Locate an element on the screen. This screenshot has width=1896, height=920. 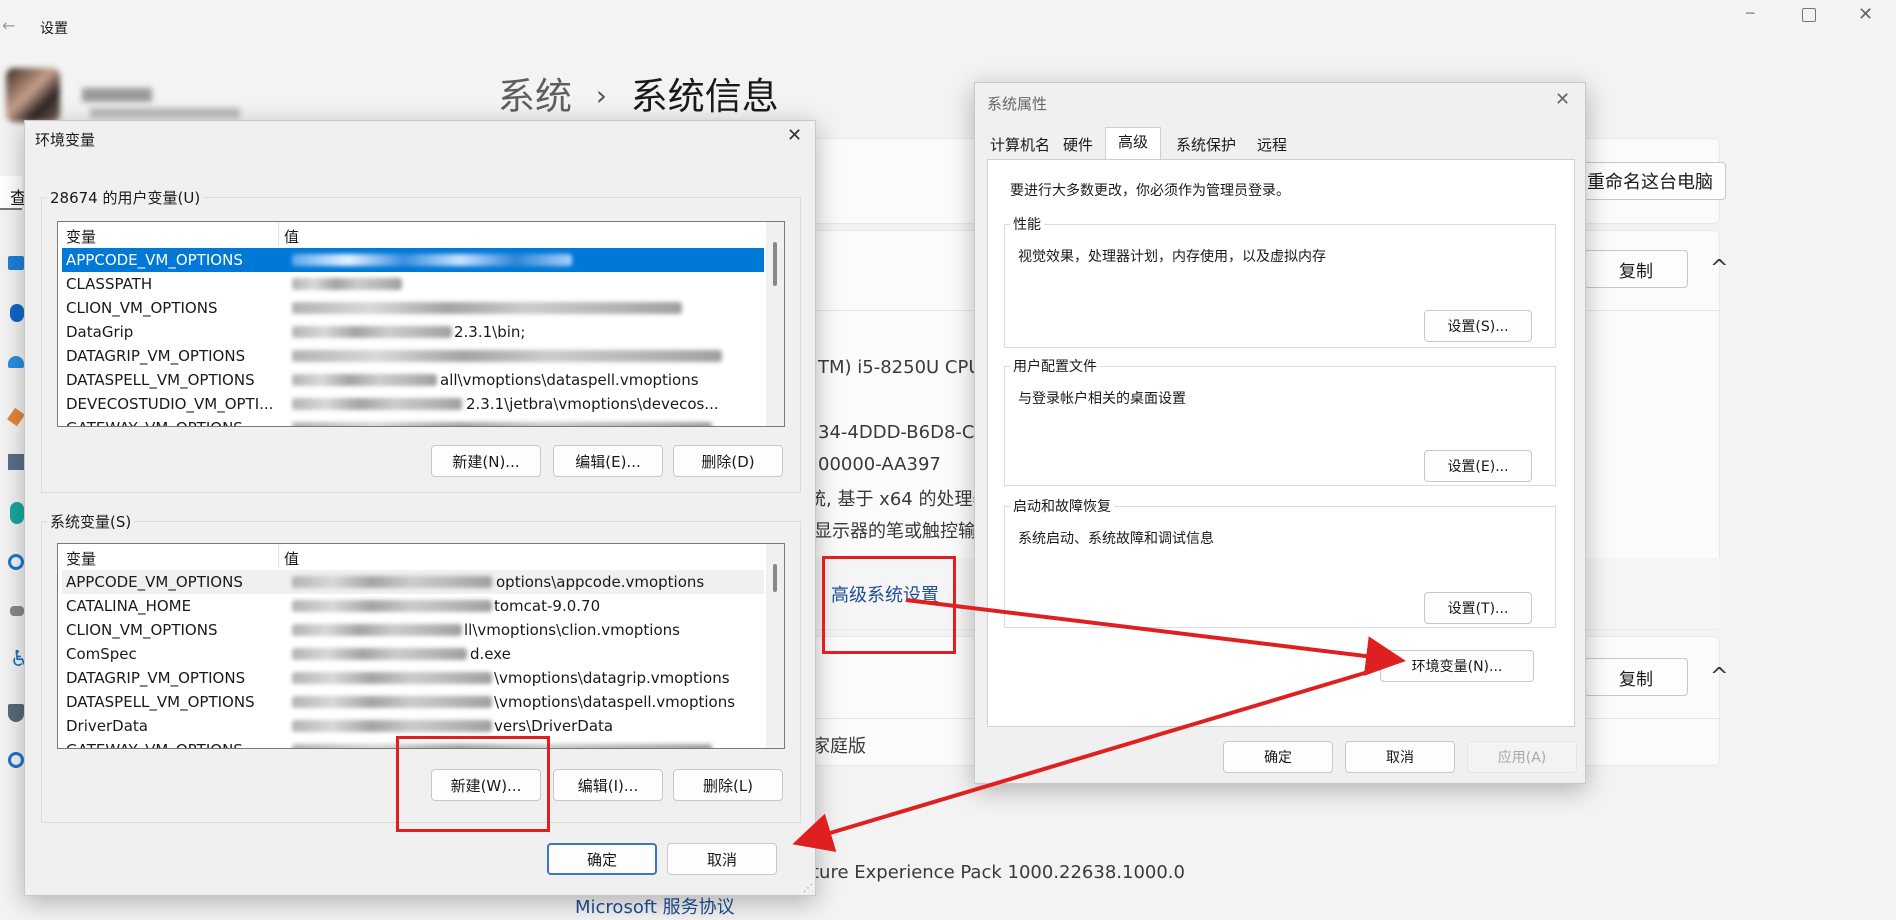
annotation-arrows is located at coordinates (1099, 725).